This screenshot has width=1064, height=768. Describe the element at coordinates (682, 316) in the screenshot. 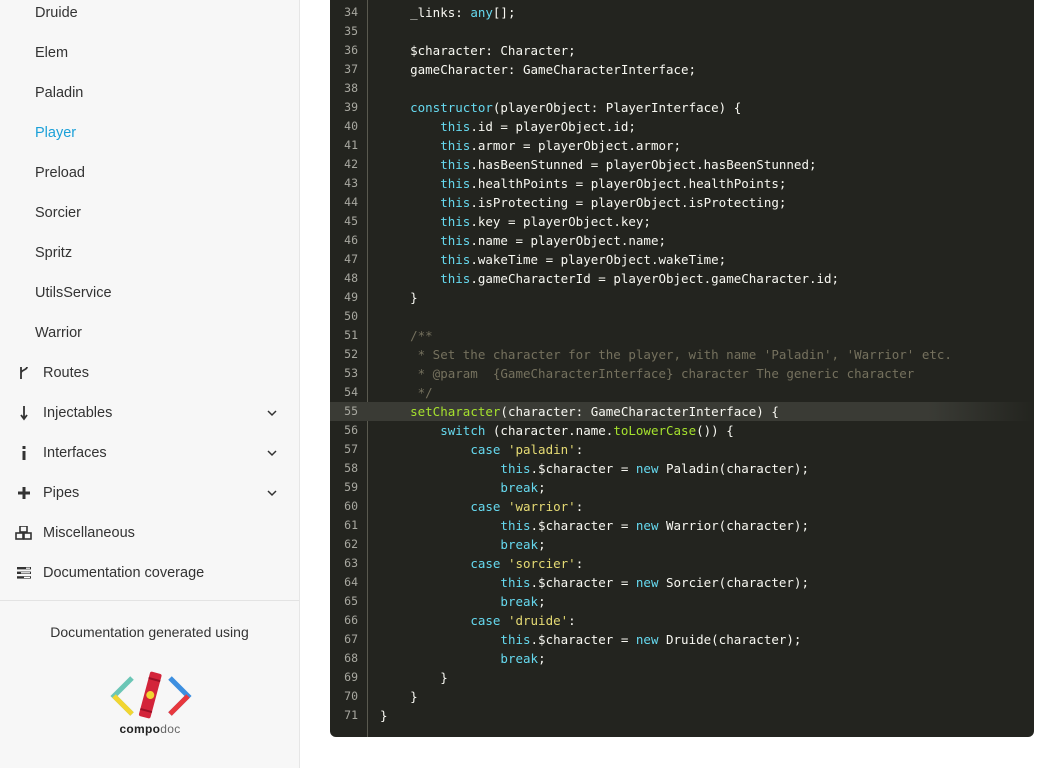

I see `code-line: 50` at that location.